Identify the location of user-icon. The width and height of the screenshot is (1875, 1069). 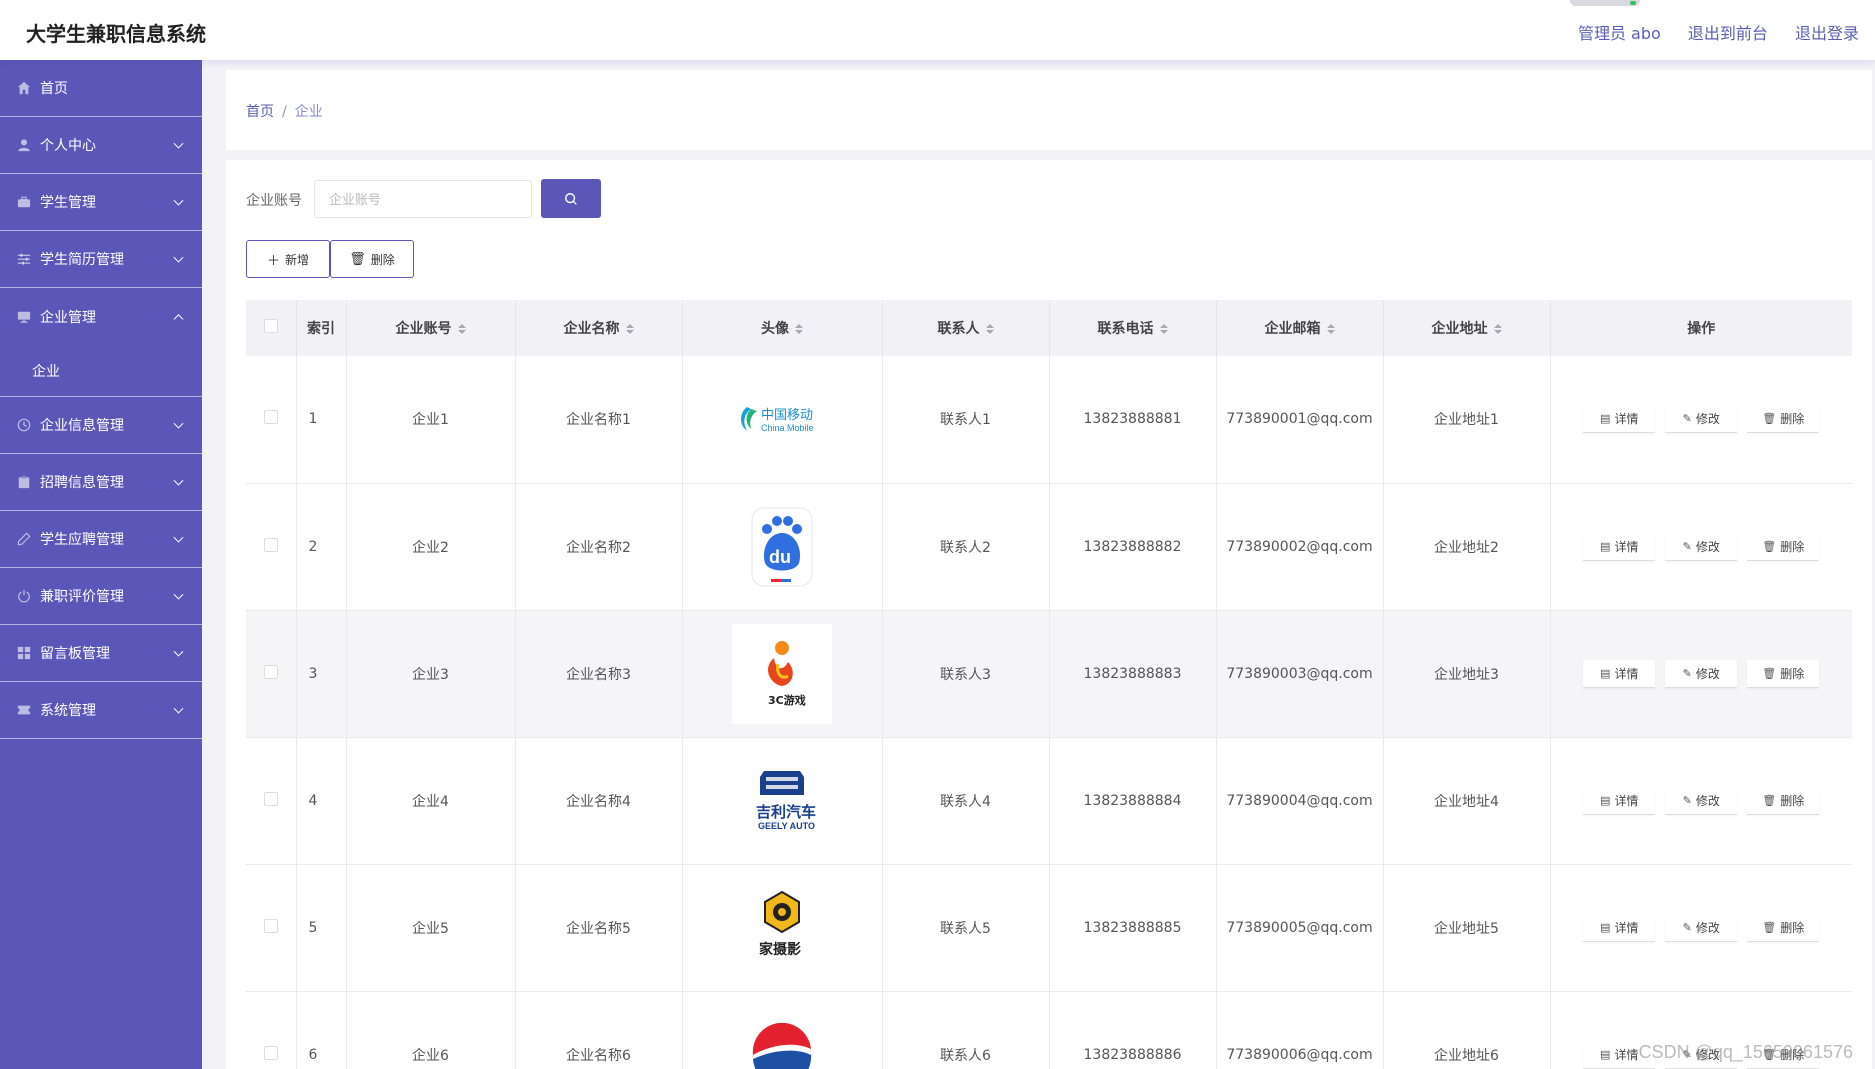
(24, 145).